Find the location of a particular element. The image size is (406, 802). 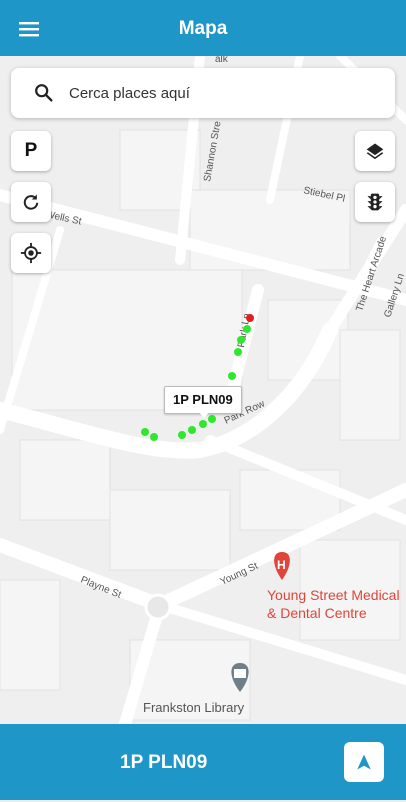

app-bar: Mapa is located at coordinates (203, 28).